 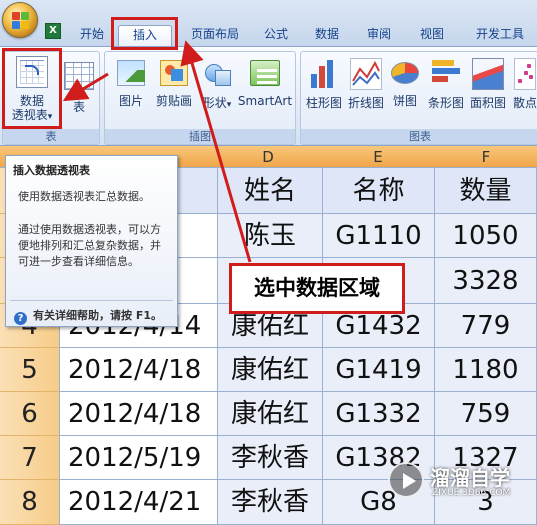 I want to click on watermark: 溜溜自学 ZIXUE.3D66.COM, so click(x=460, y=482).